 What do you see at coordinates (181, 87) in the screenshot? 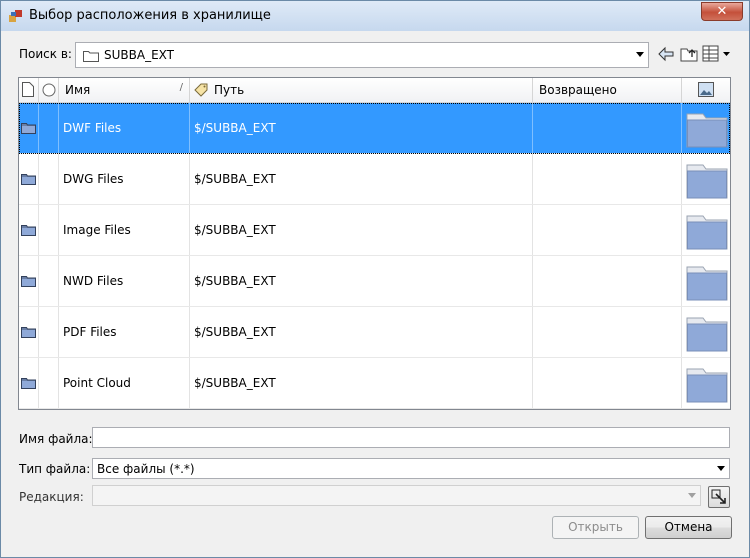
I see `sort-indicator: /` at bounding box center [181, 87].